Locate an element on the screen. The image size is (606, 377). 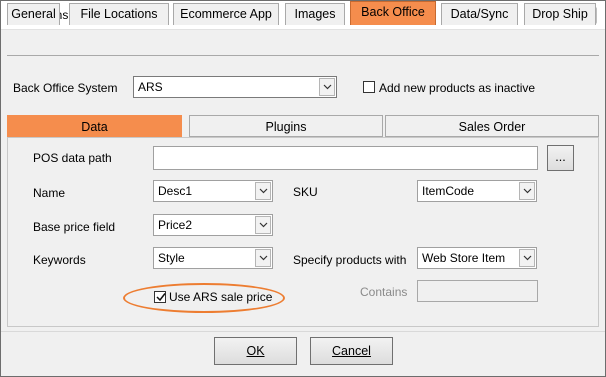
contains-input is located at coordinates (477, 291).